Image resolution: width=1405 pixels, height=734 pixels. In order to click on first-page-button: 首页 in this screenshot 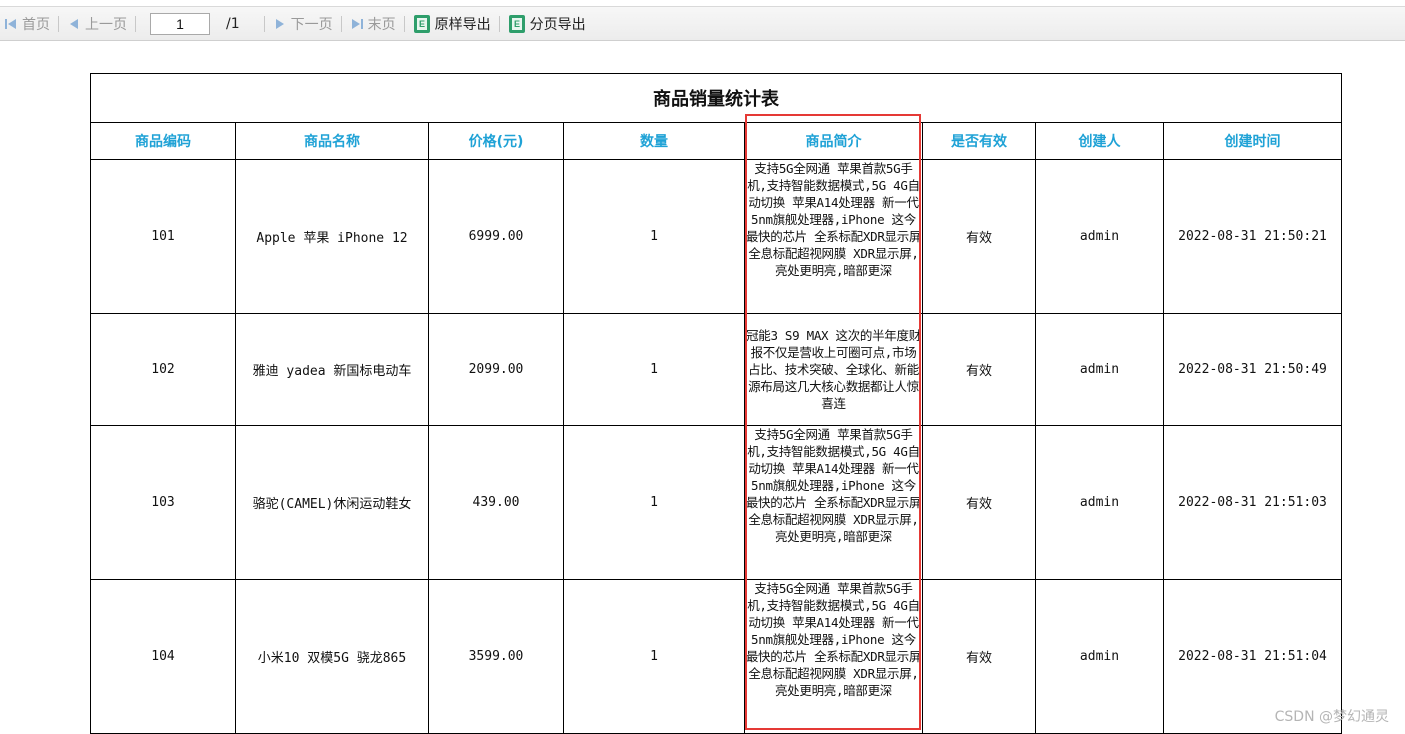, I will do `click(27, 24)`.